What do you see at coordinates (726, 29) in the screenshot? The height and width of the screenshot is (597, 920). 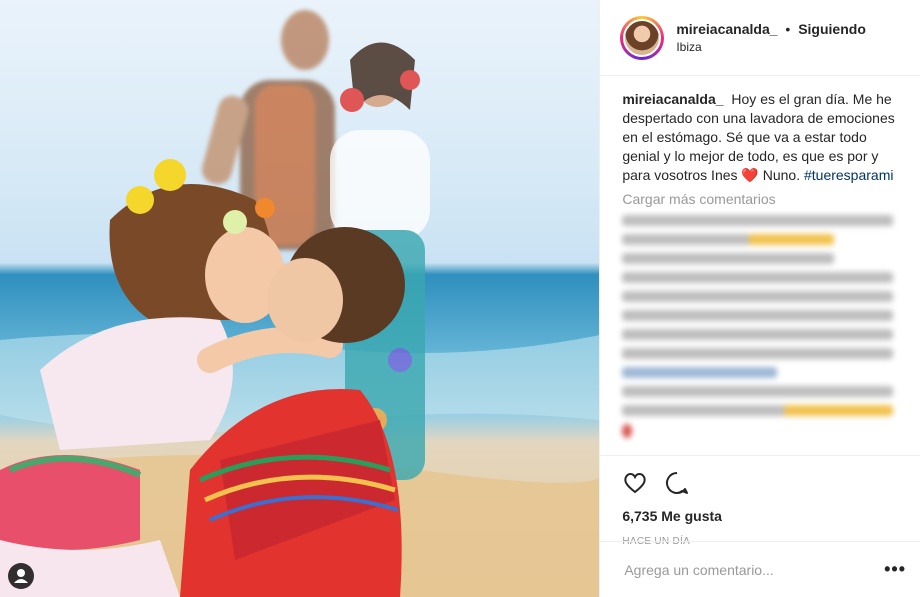 I see `username-link: mireiacanalda_` at bounding box center [726, 29].